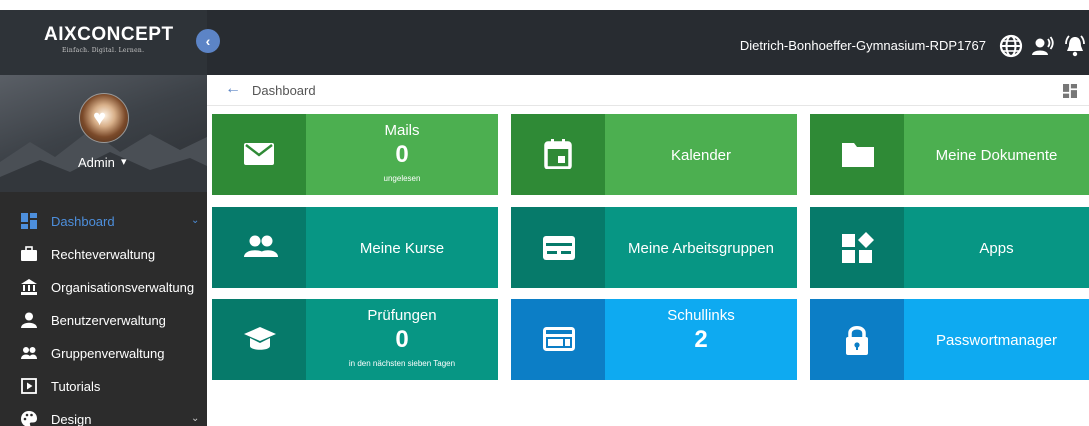  I want to click on tile-text-area: Schullinks 2, so click(701, 339).